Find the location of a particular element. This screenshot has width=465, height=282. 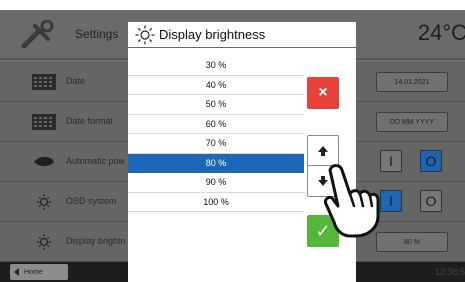

setting-label: Display brightn is located at coordinates (96, 241).